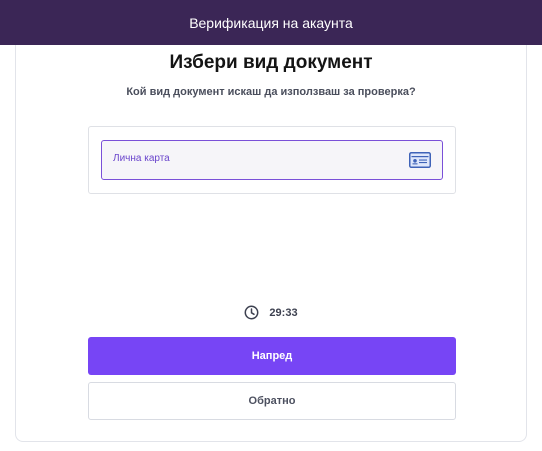 The image size is (542, 451). What do you see at coordinates (283, 312) in the screenshot?
I see `timer-value: 29:33` at bounding box center [283, 312].